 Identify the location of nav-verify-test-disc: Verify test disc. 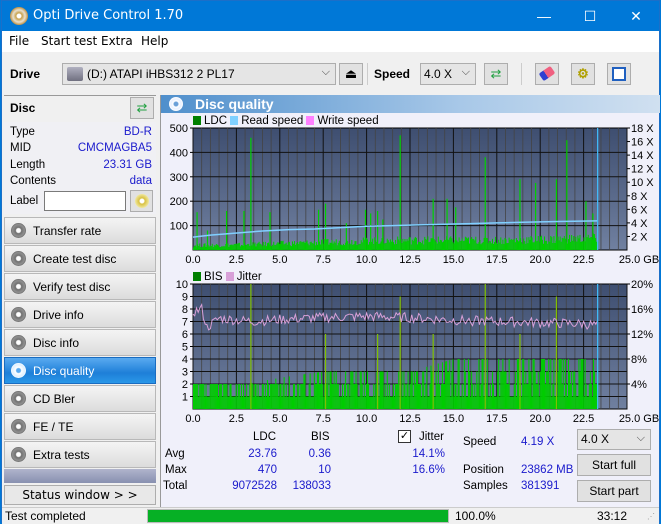
(80, 286).